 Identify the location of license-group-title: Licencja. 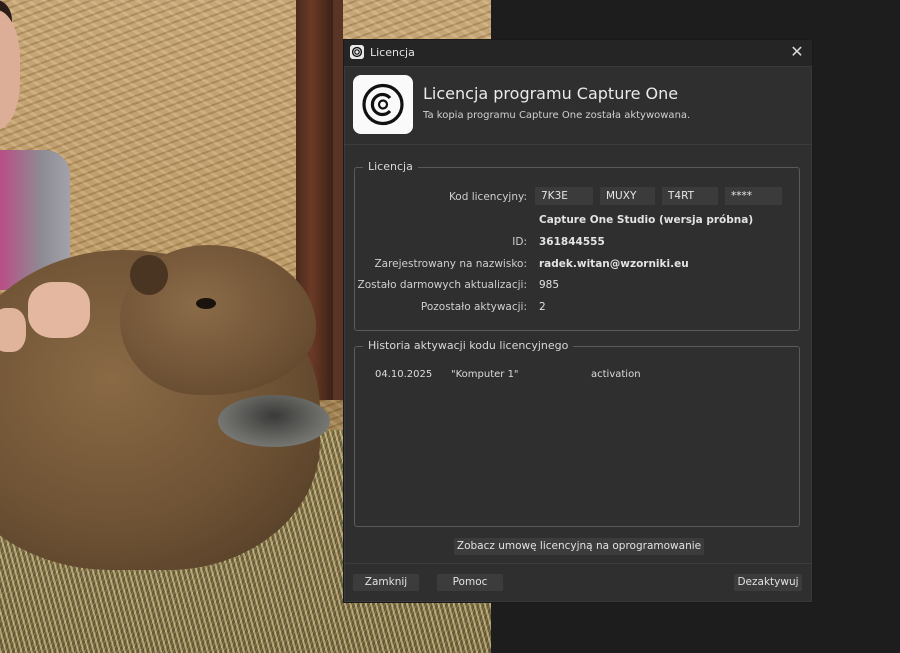
(390, 166).